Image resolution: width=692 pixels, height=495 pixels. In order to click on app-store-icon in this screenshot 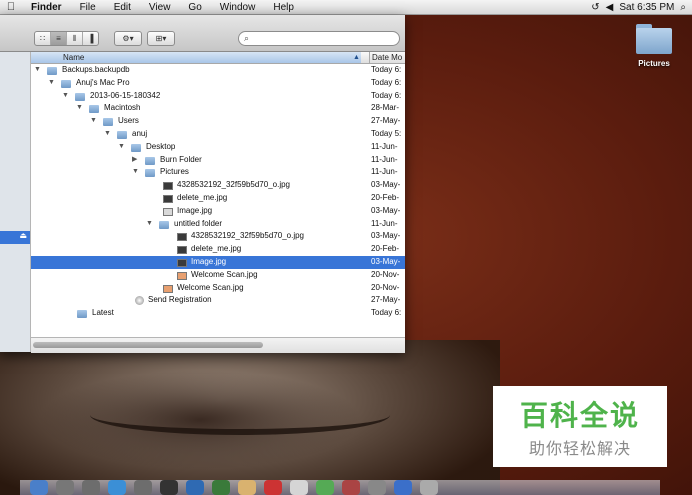, I will do `click(117, 487)`.